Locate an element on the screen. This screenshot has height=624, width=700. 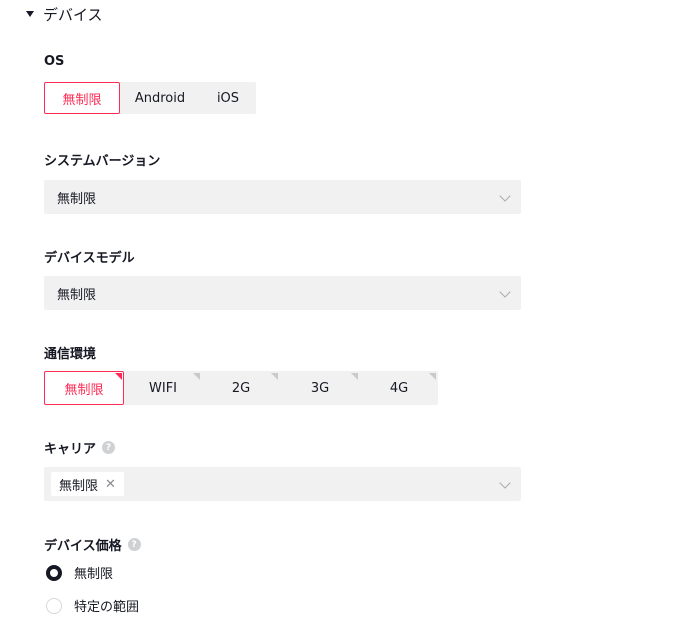
carrier-tag: 無制限 ✕ is located at coordinates (87, 484).